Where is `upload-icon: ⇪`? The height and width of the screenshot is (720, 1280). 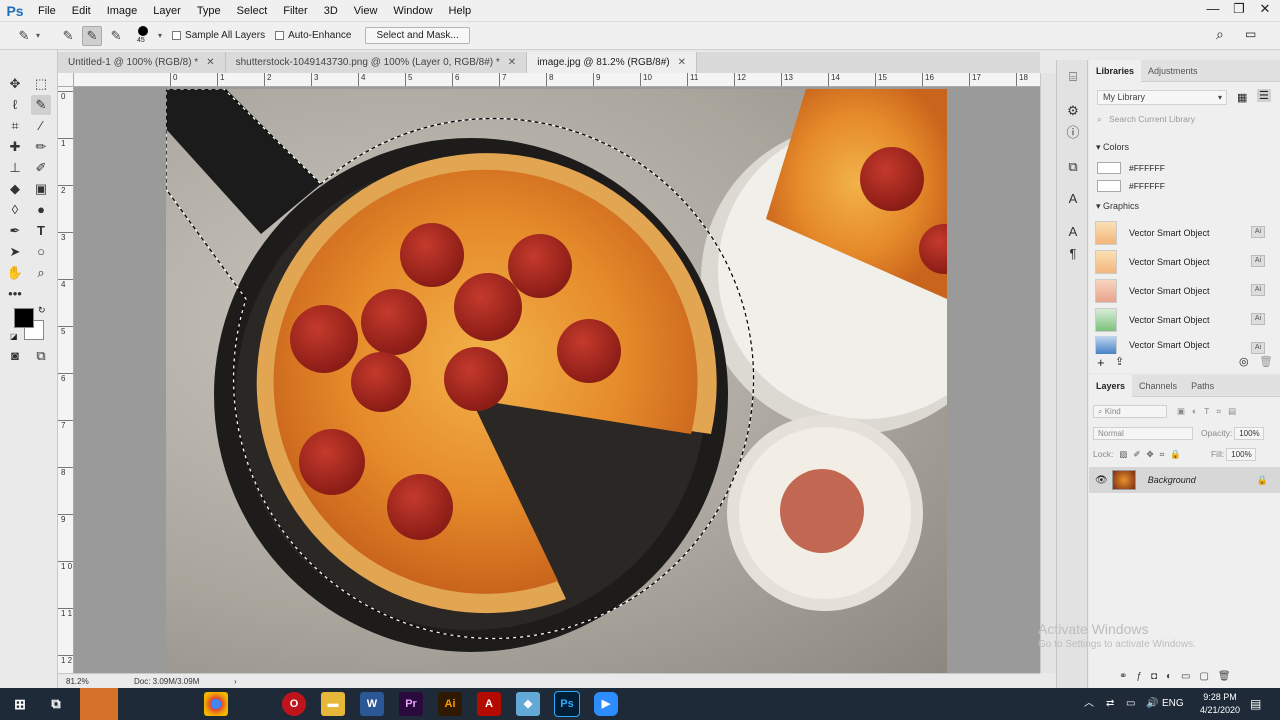 upload-icon: ⇪ is located at coordinates (1119, 361).